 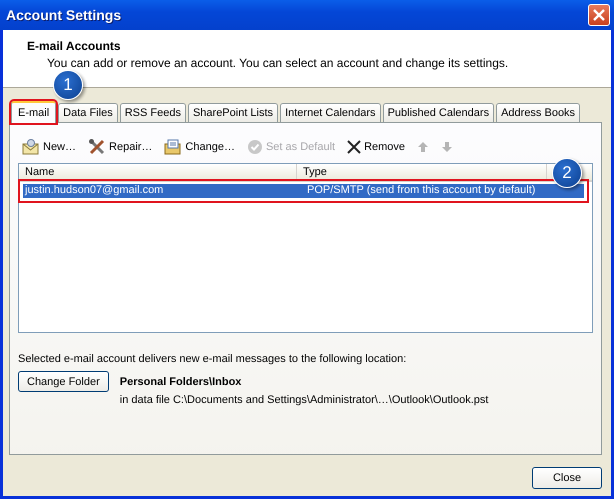 What do you see at coordinates (304, 400) in the screenshot?
I see `data-file-path: in data file C:\Documents and Settings\Administrator\…\Outlook\Outlook.pst` at bounding box center [304, 400].